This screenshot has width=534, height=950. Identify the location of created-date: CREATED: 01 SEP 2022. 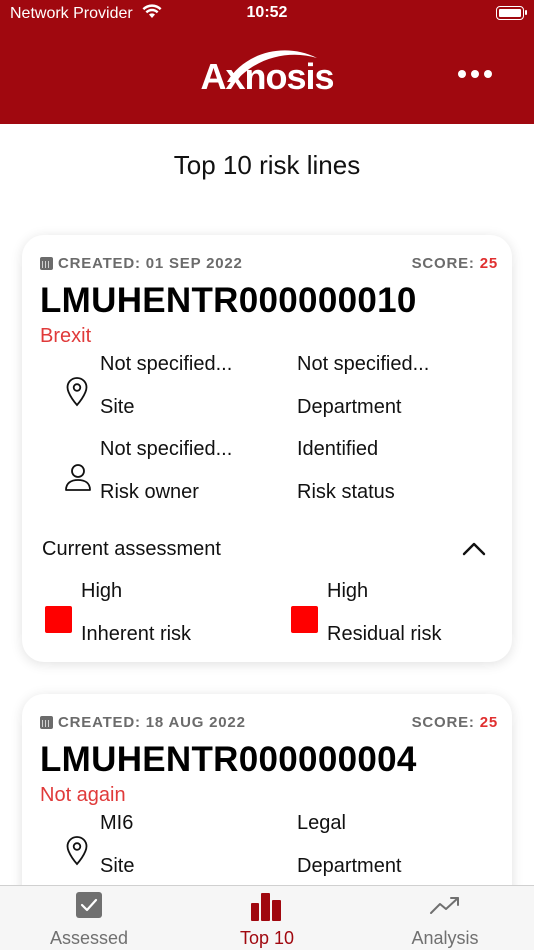
(141, 263).